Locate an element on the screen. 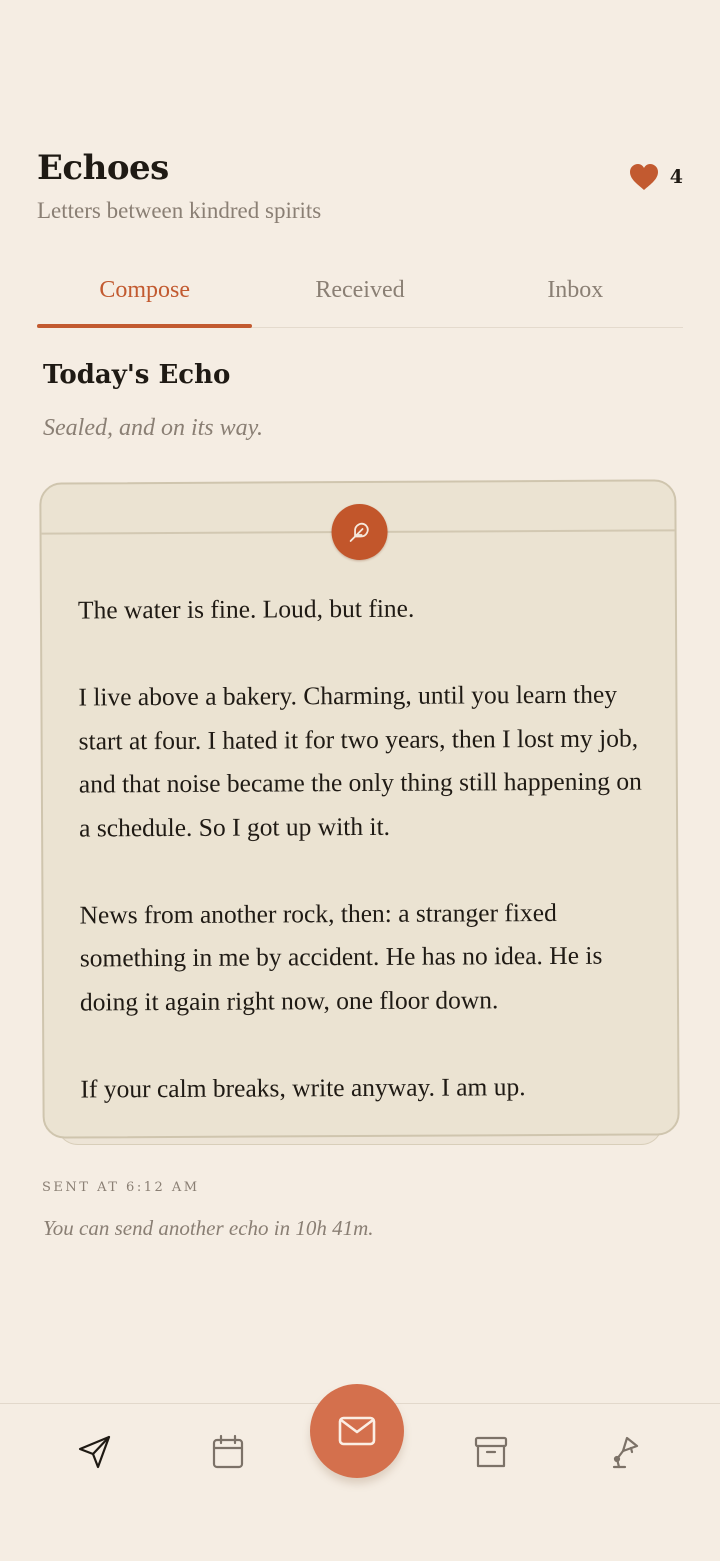  wax-seal is located at coordinates (359, 532).